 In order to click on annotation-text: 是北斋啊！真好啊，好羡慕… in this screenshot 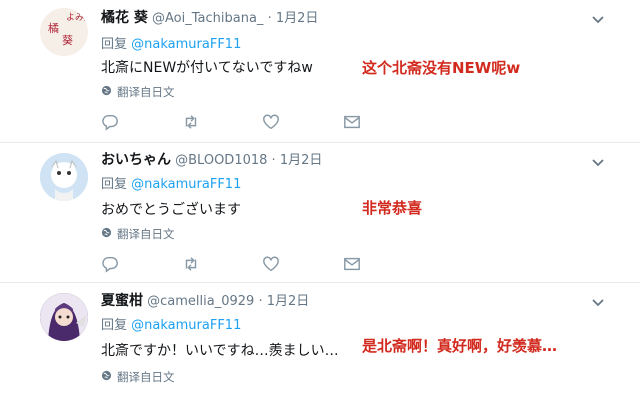, I will do `click(460, 346)`.